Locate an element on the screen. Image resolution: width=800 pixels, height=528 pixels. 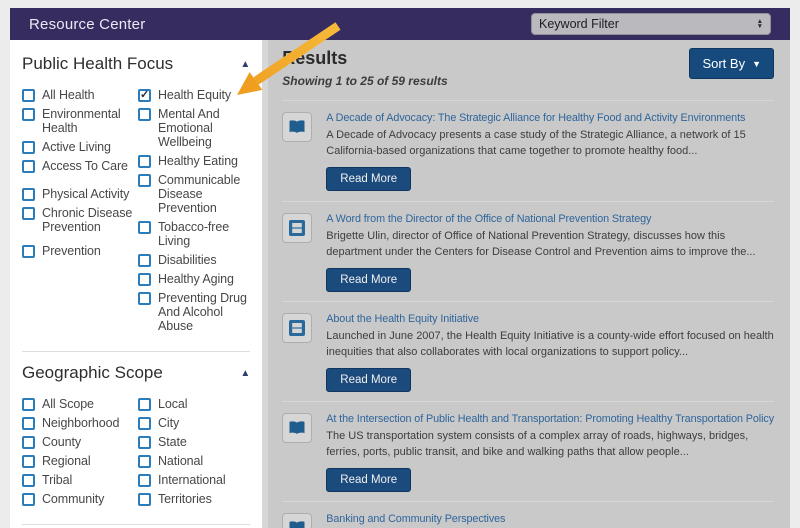
cb-county: County is located at coordinates (80, 442).